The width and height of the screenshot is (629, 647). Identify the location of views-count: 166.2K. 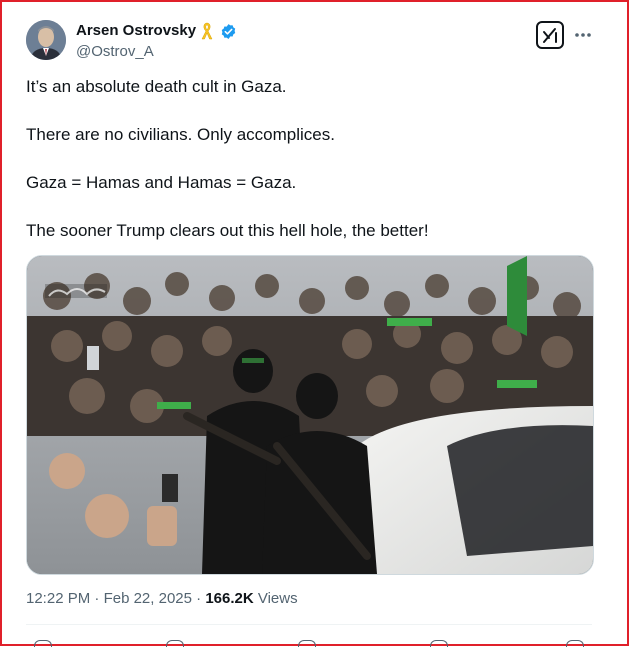
(229, 598).